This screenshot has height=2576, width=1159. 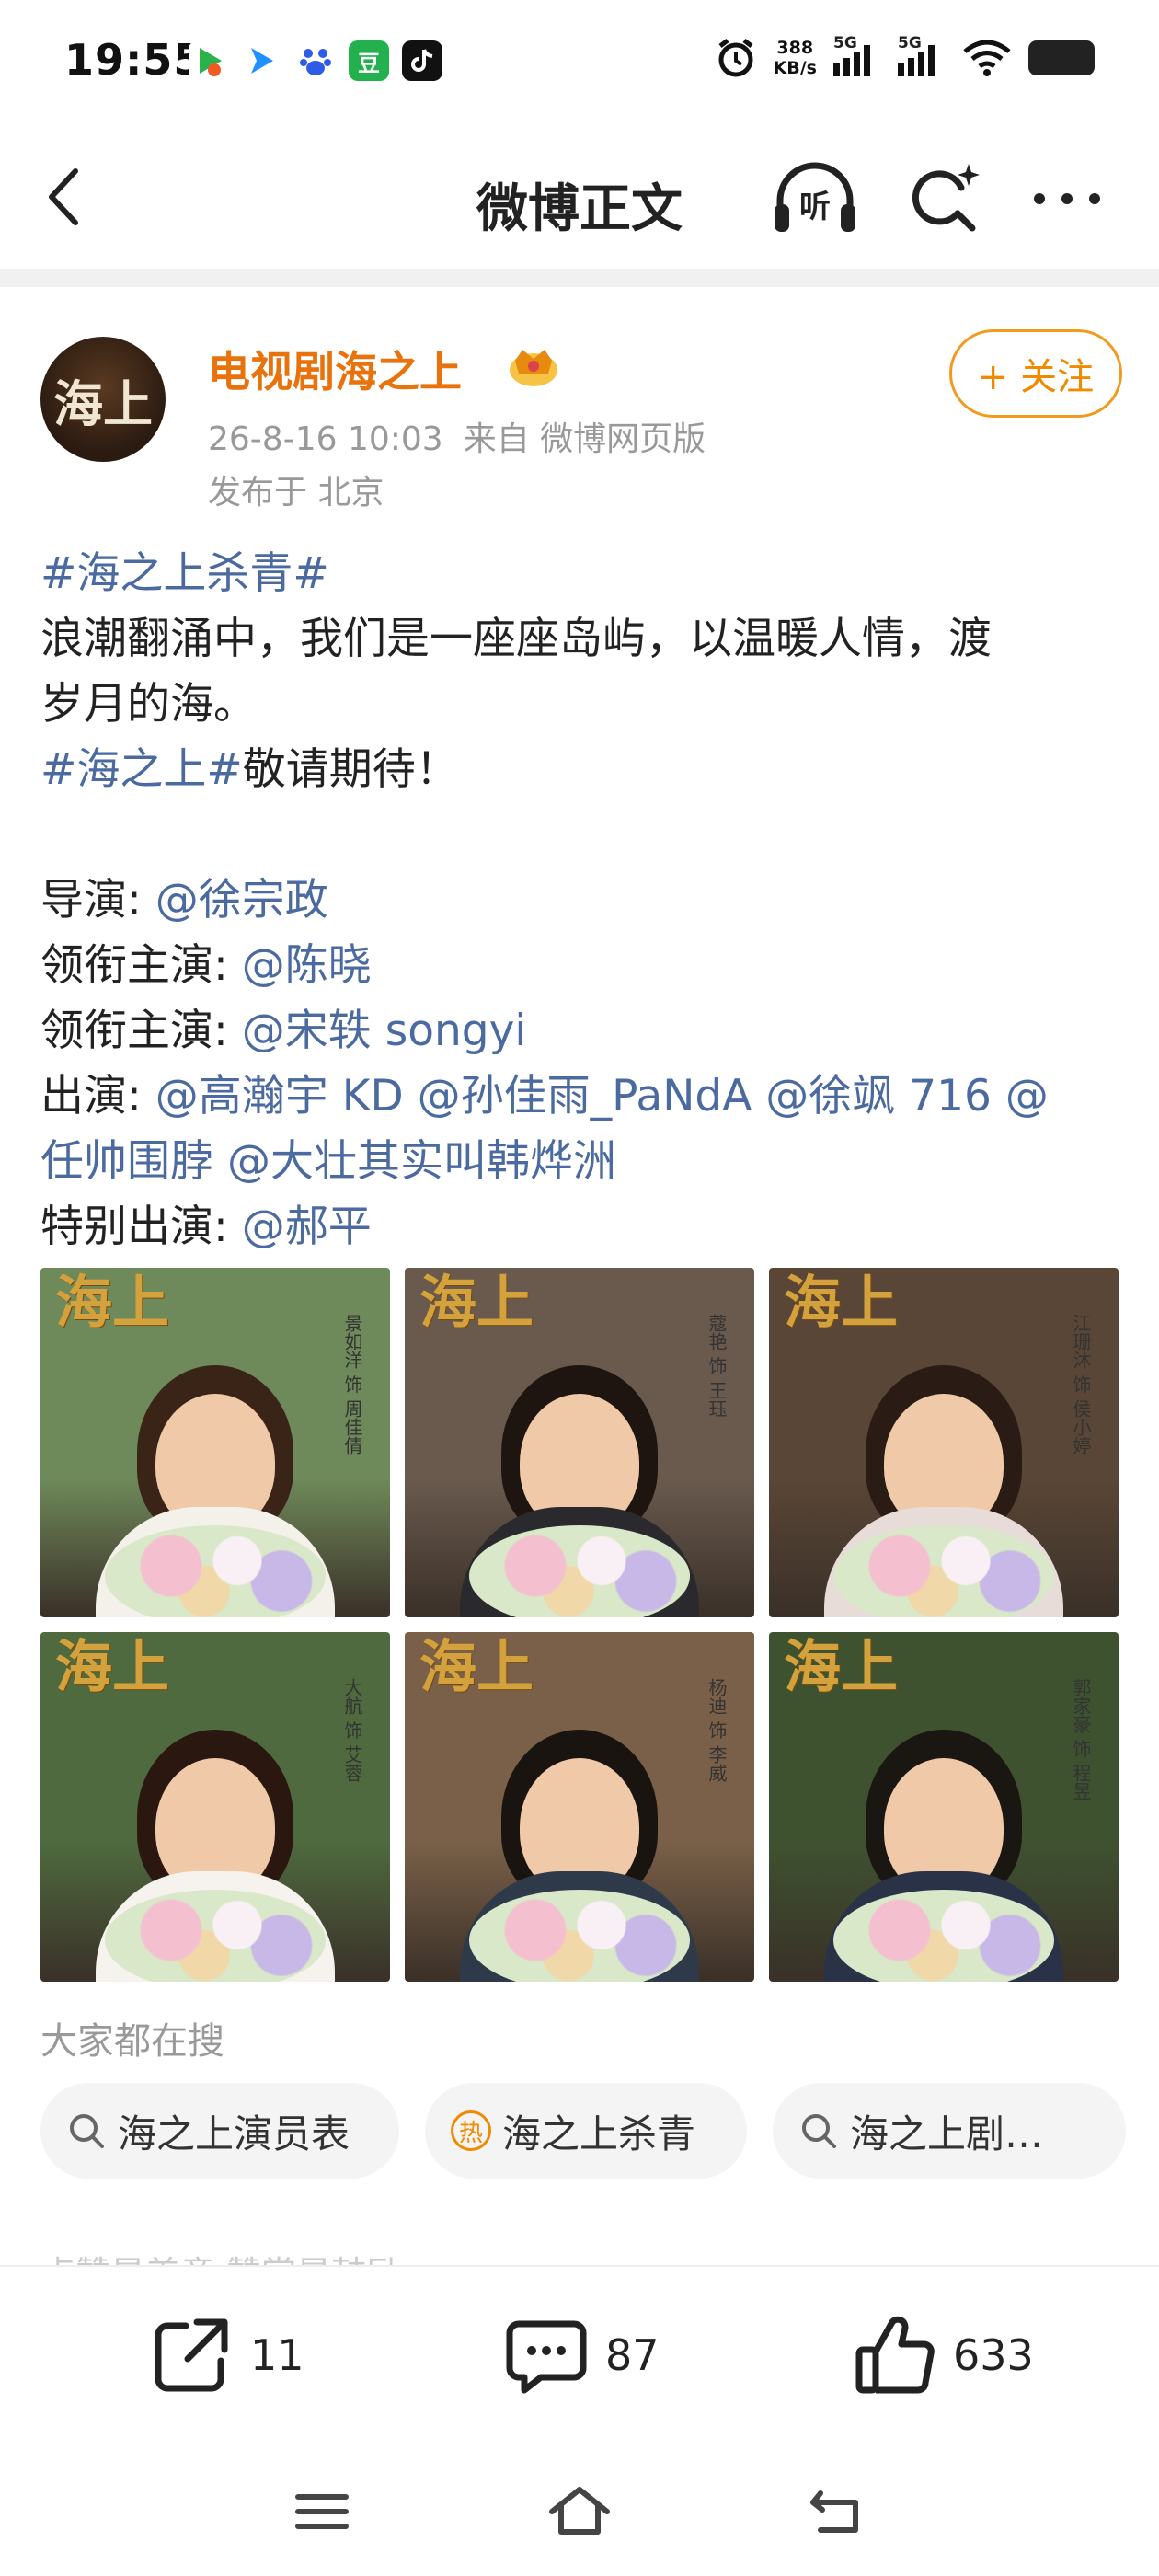 I want to click on status-app-icons: 豆, so click(x=315, y=60).